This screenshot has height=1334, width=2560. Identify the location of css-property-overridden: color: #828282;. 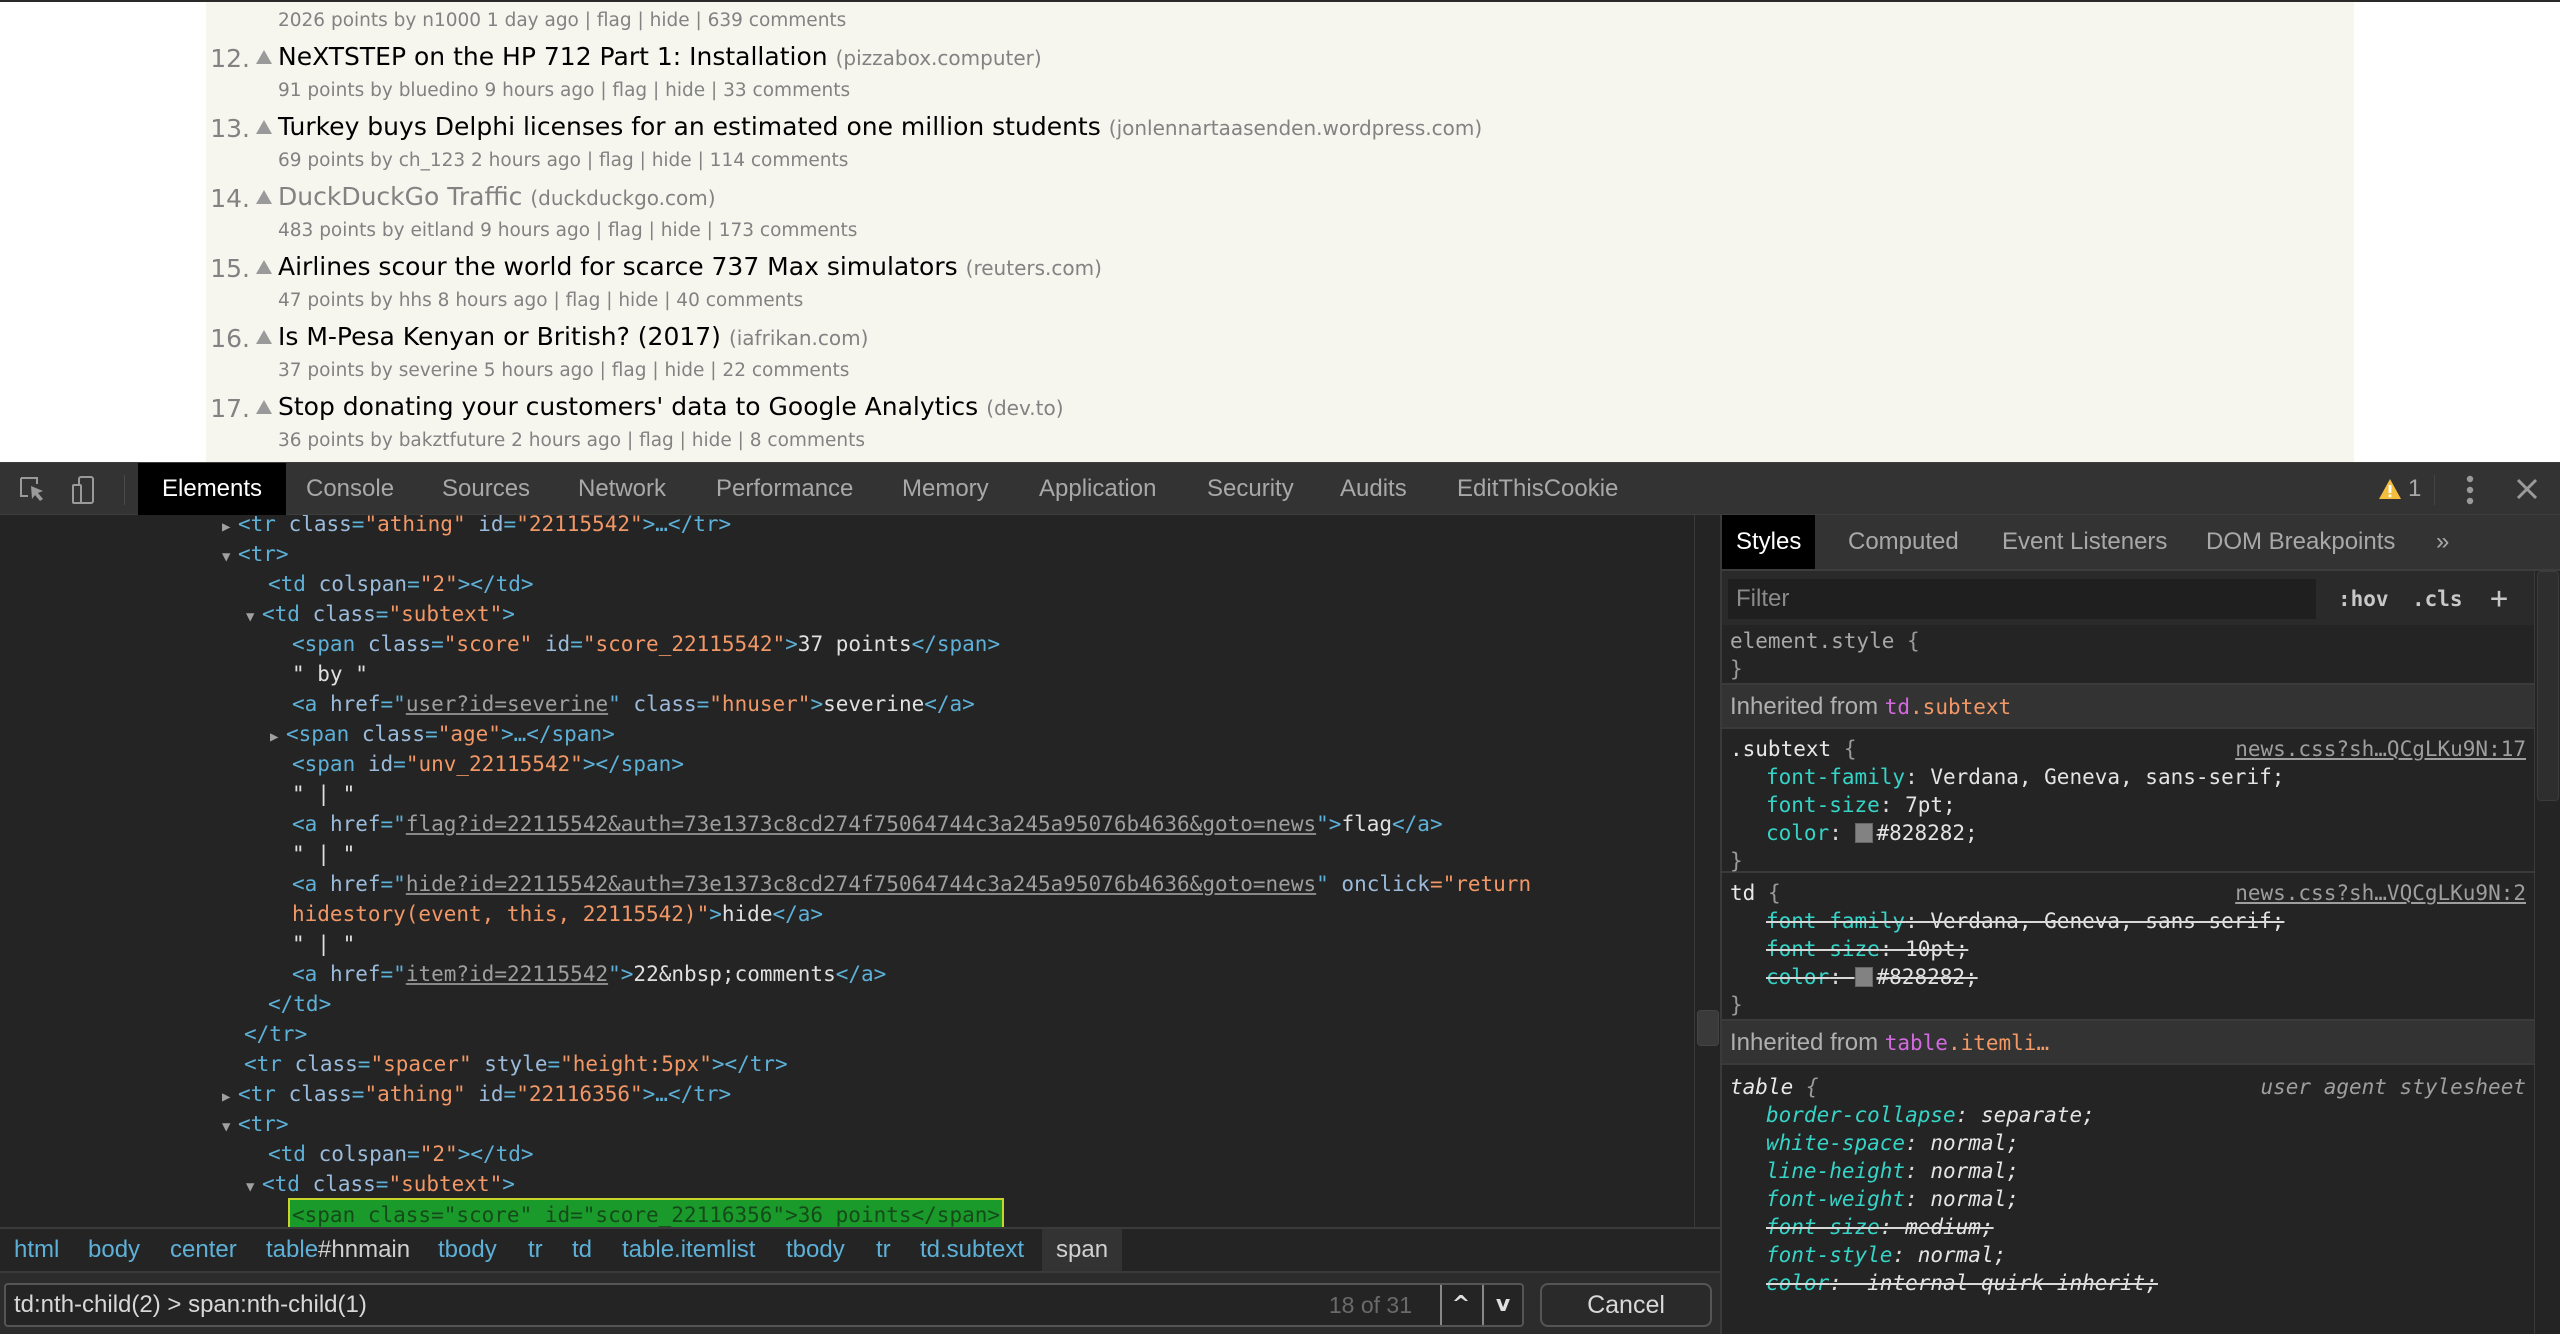
(2128, 977).